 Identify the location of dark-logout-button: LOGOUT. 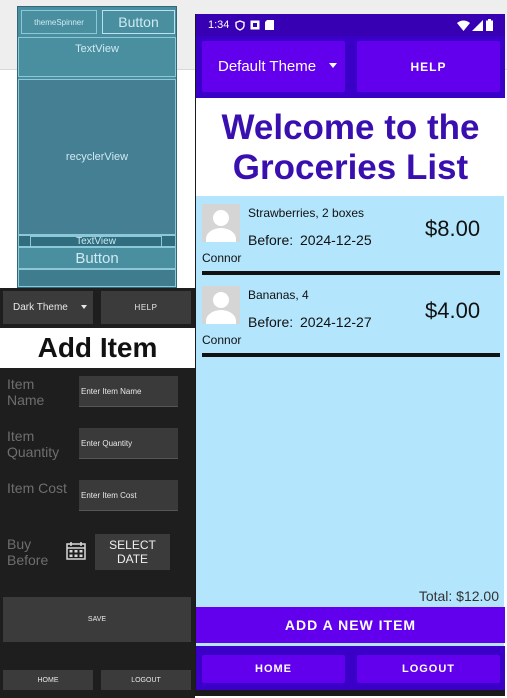
(146, 680).